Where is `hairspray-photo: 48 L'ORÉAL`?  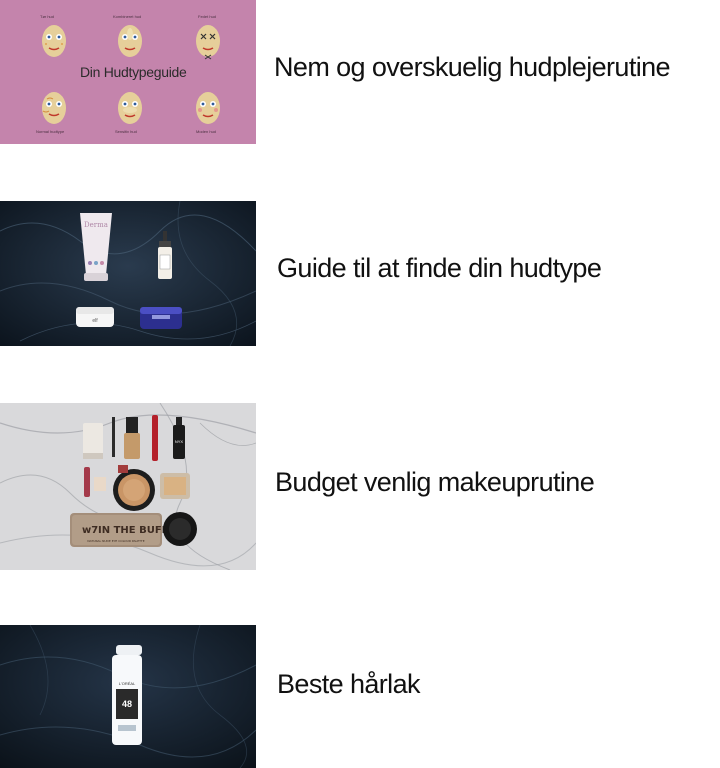 hairspray-photo: 48 L'ORÉAL is located at coordinates (128, 696).